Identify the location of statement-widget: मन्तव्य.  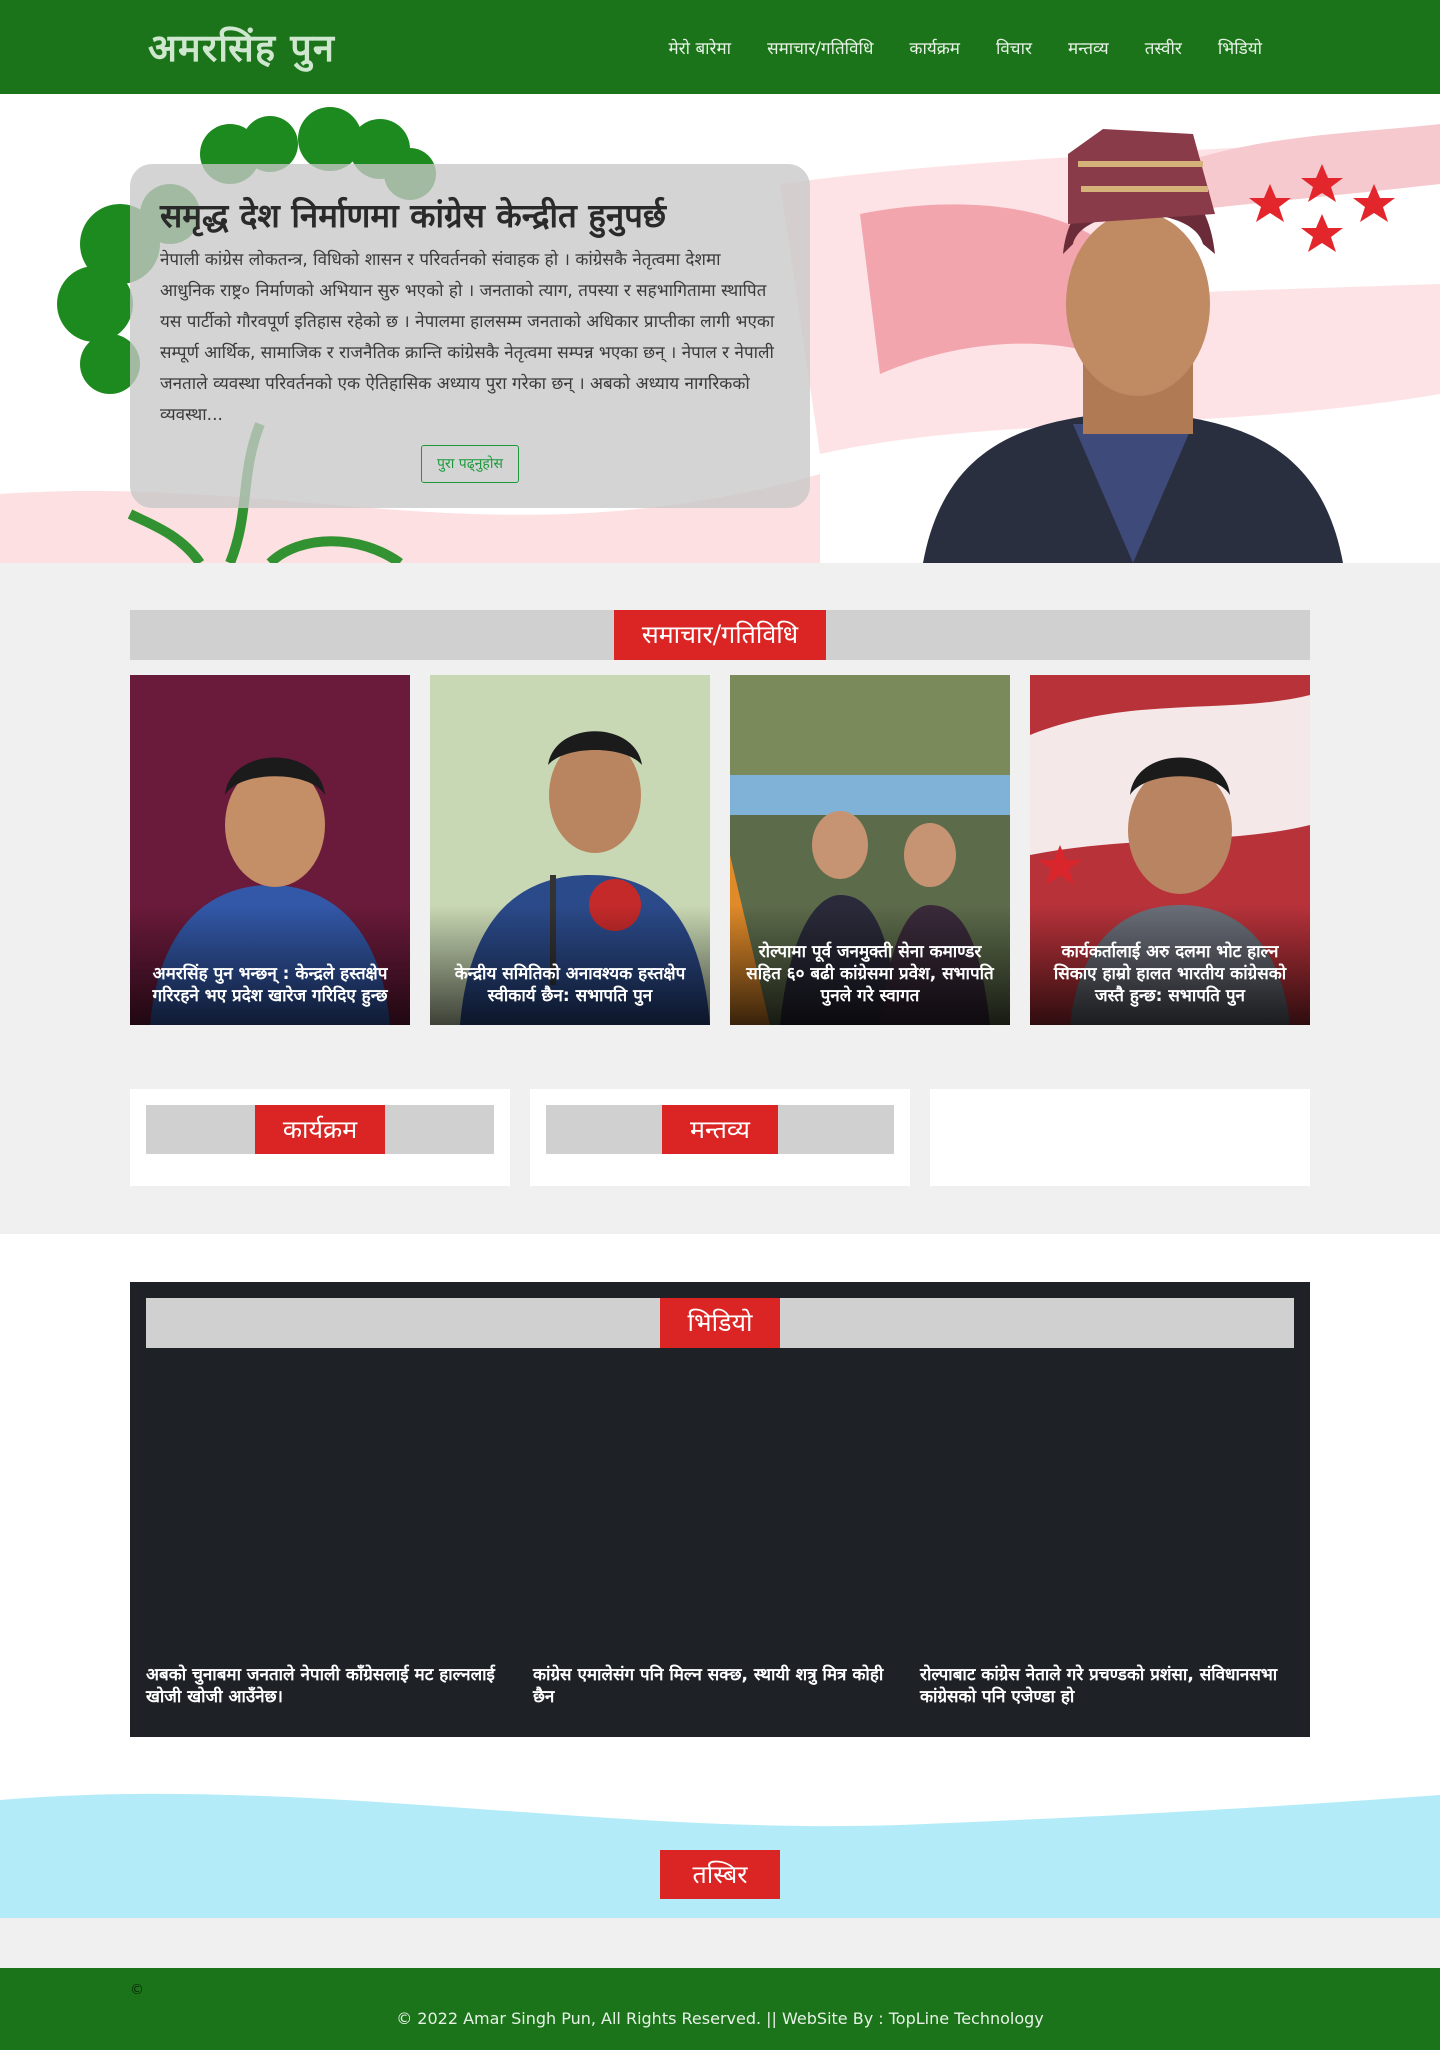
(720, 1137).